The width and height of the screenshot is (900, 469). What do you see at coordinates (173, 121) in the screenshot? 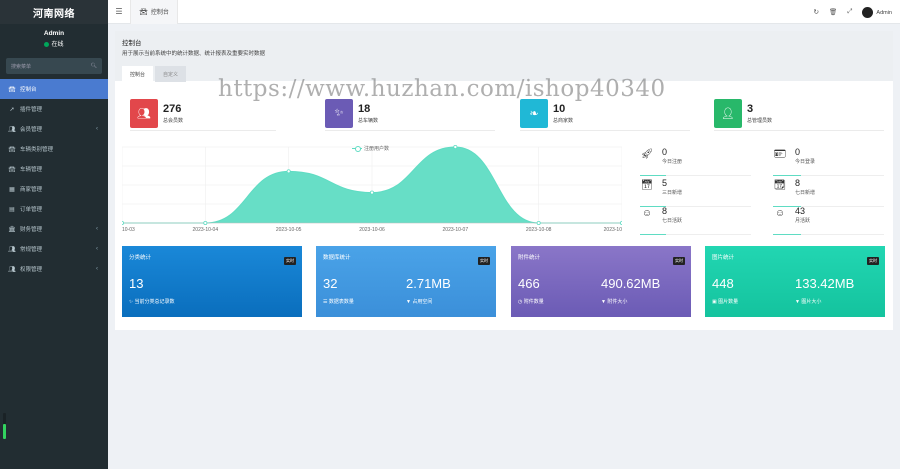
I see `stat-label: 总会员数` at bounding box center [173, 121].